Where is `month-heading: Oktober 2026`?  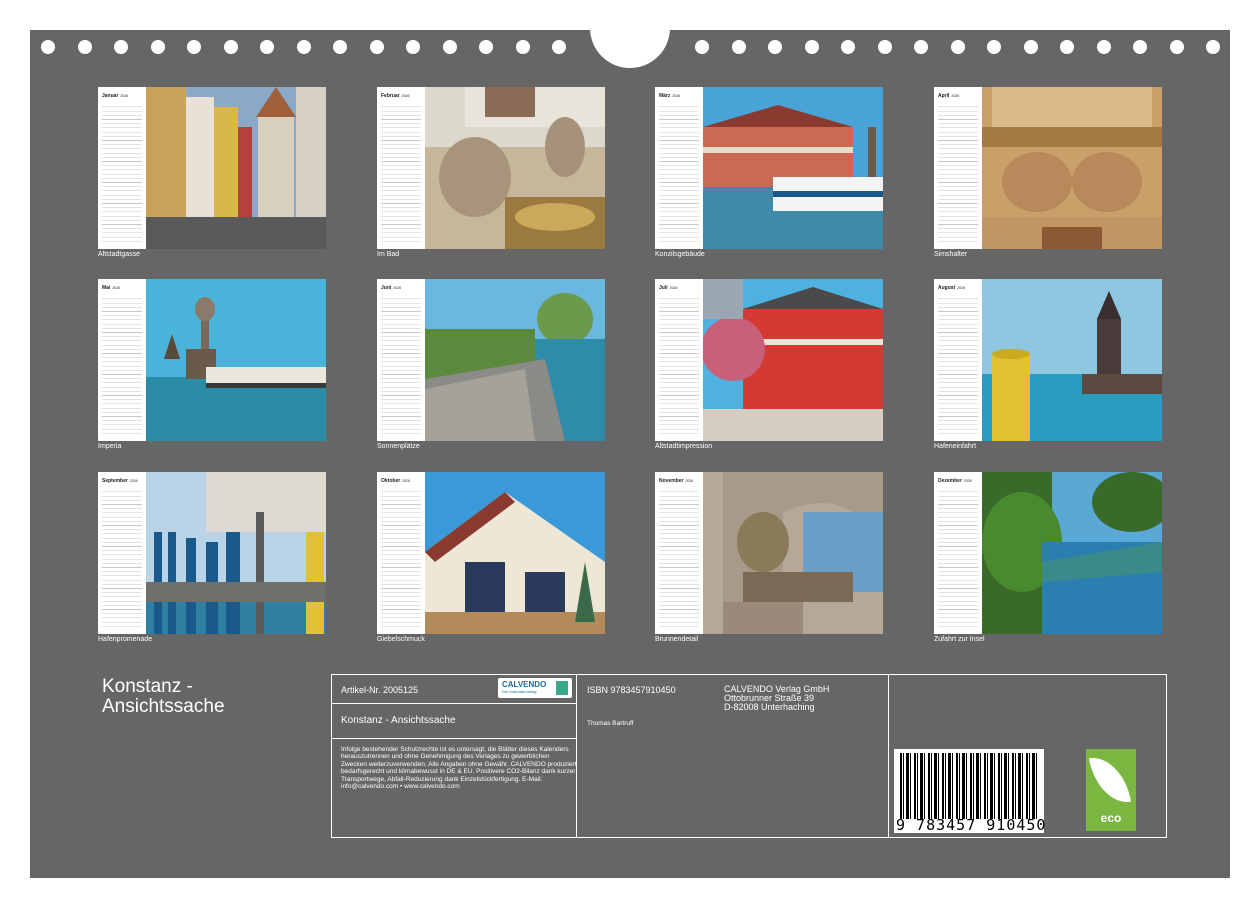 month-heading: Oktober 2026 is located at coordinates (395, 481).